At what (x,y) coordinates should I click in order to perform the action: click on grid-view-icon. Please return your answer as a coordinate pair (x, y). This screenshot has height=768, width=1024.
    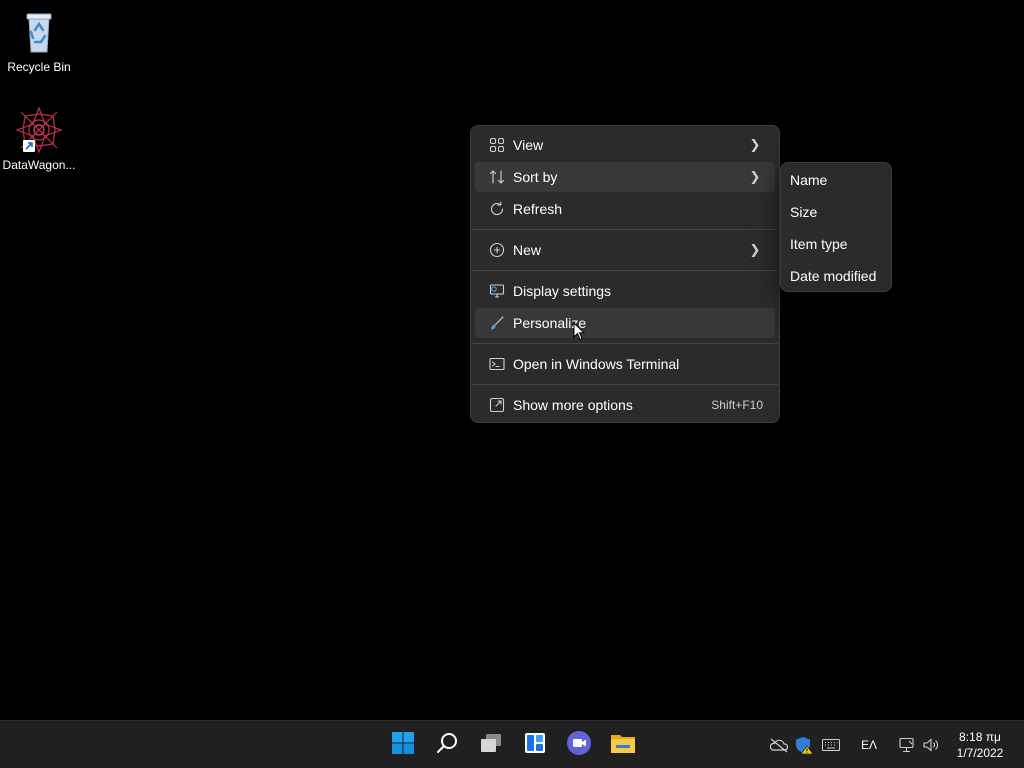
    Looking at the image, I should click on (497, 145).